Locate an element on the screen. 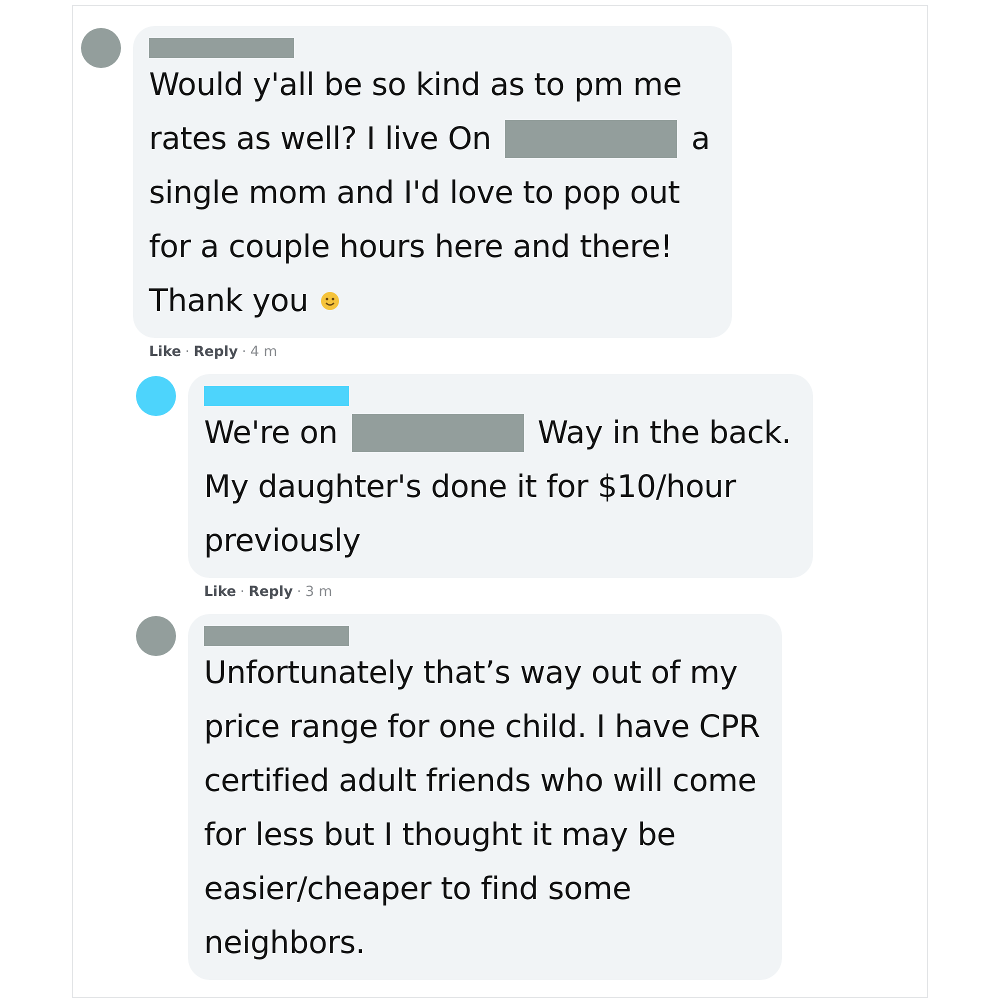 The width and height of the screenshot is (1000, 1000). comment-text: Would y'all be so kind as to pm me is located at coordinates (415, 85).